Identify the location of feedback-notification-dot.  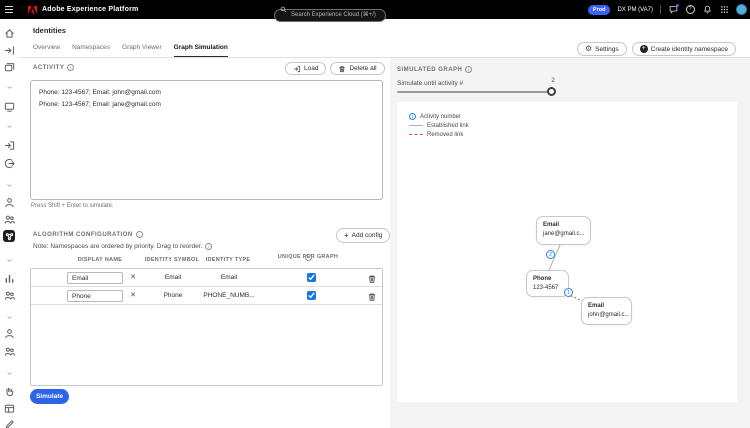
(677, 5).